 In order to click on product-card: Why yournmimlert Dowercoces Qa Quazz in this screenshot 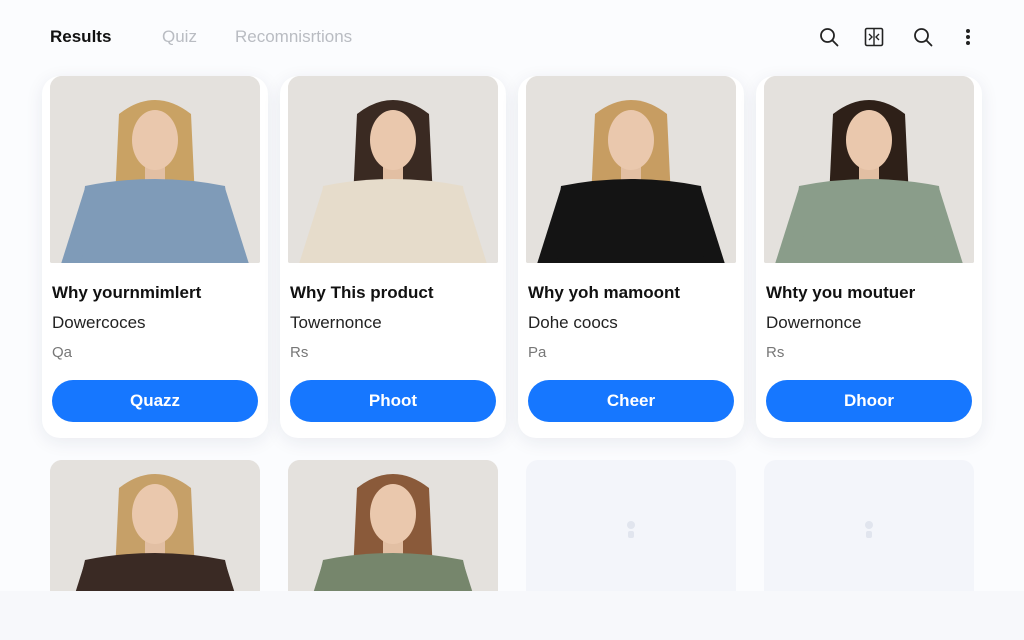, I will do `click(155, 257)`.